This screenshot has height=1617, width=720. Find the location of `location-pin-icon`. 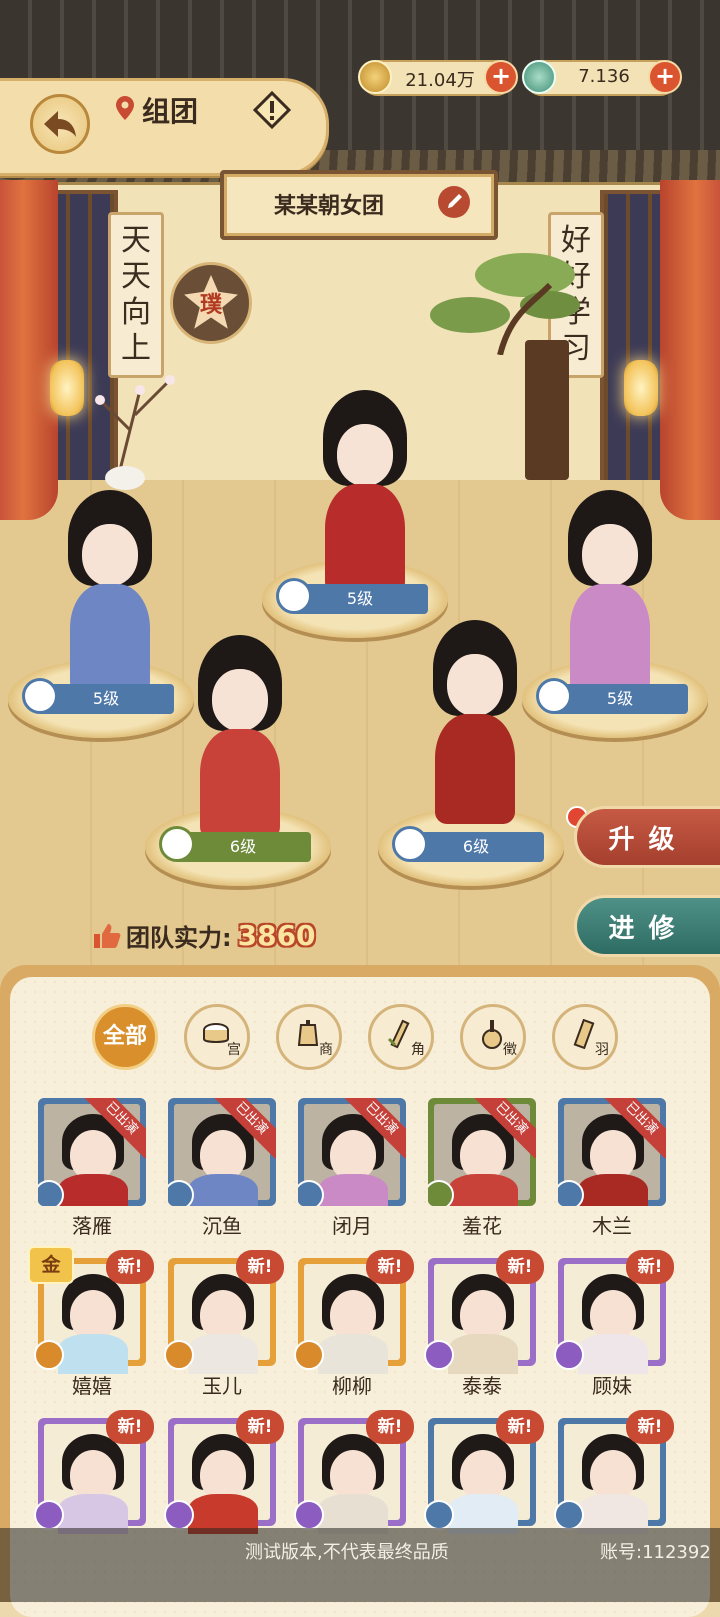

location-pin-icon is located at coordinates (125, 108).